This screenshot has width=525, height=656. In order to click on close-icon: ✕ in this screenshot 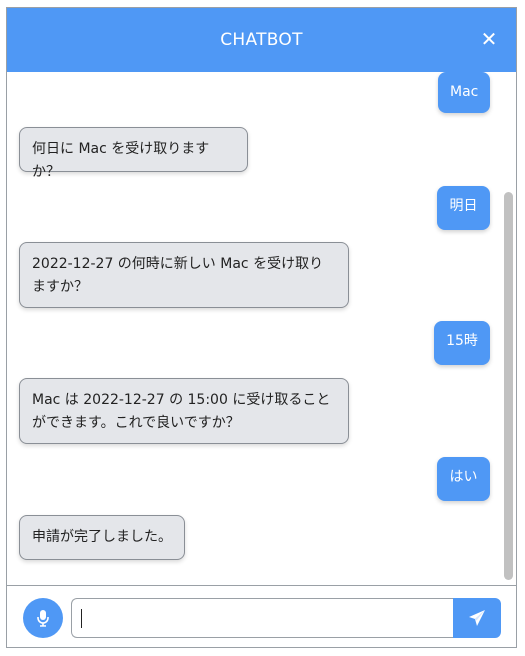, I will do `click(489, 39)`.